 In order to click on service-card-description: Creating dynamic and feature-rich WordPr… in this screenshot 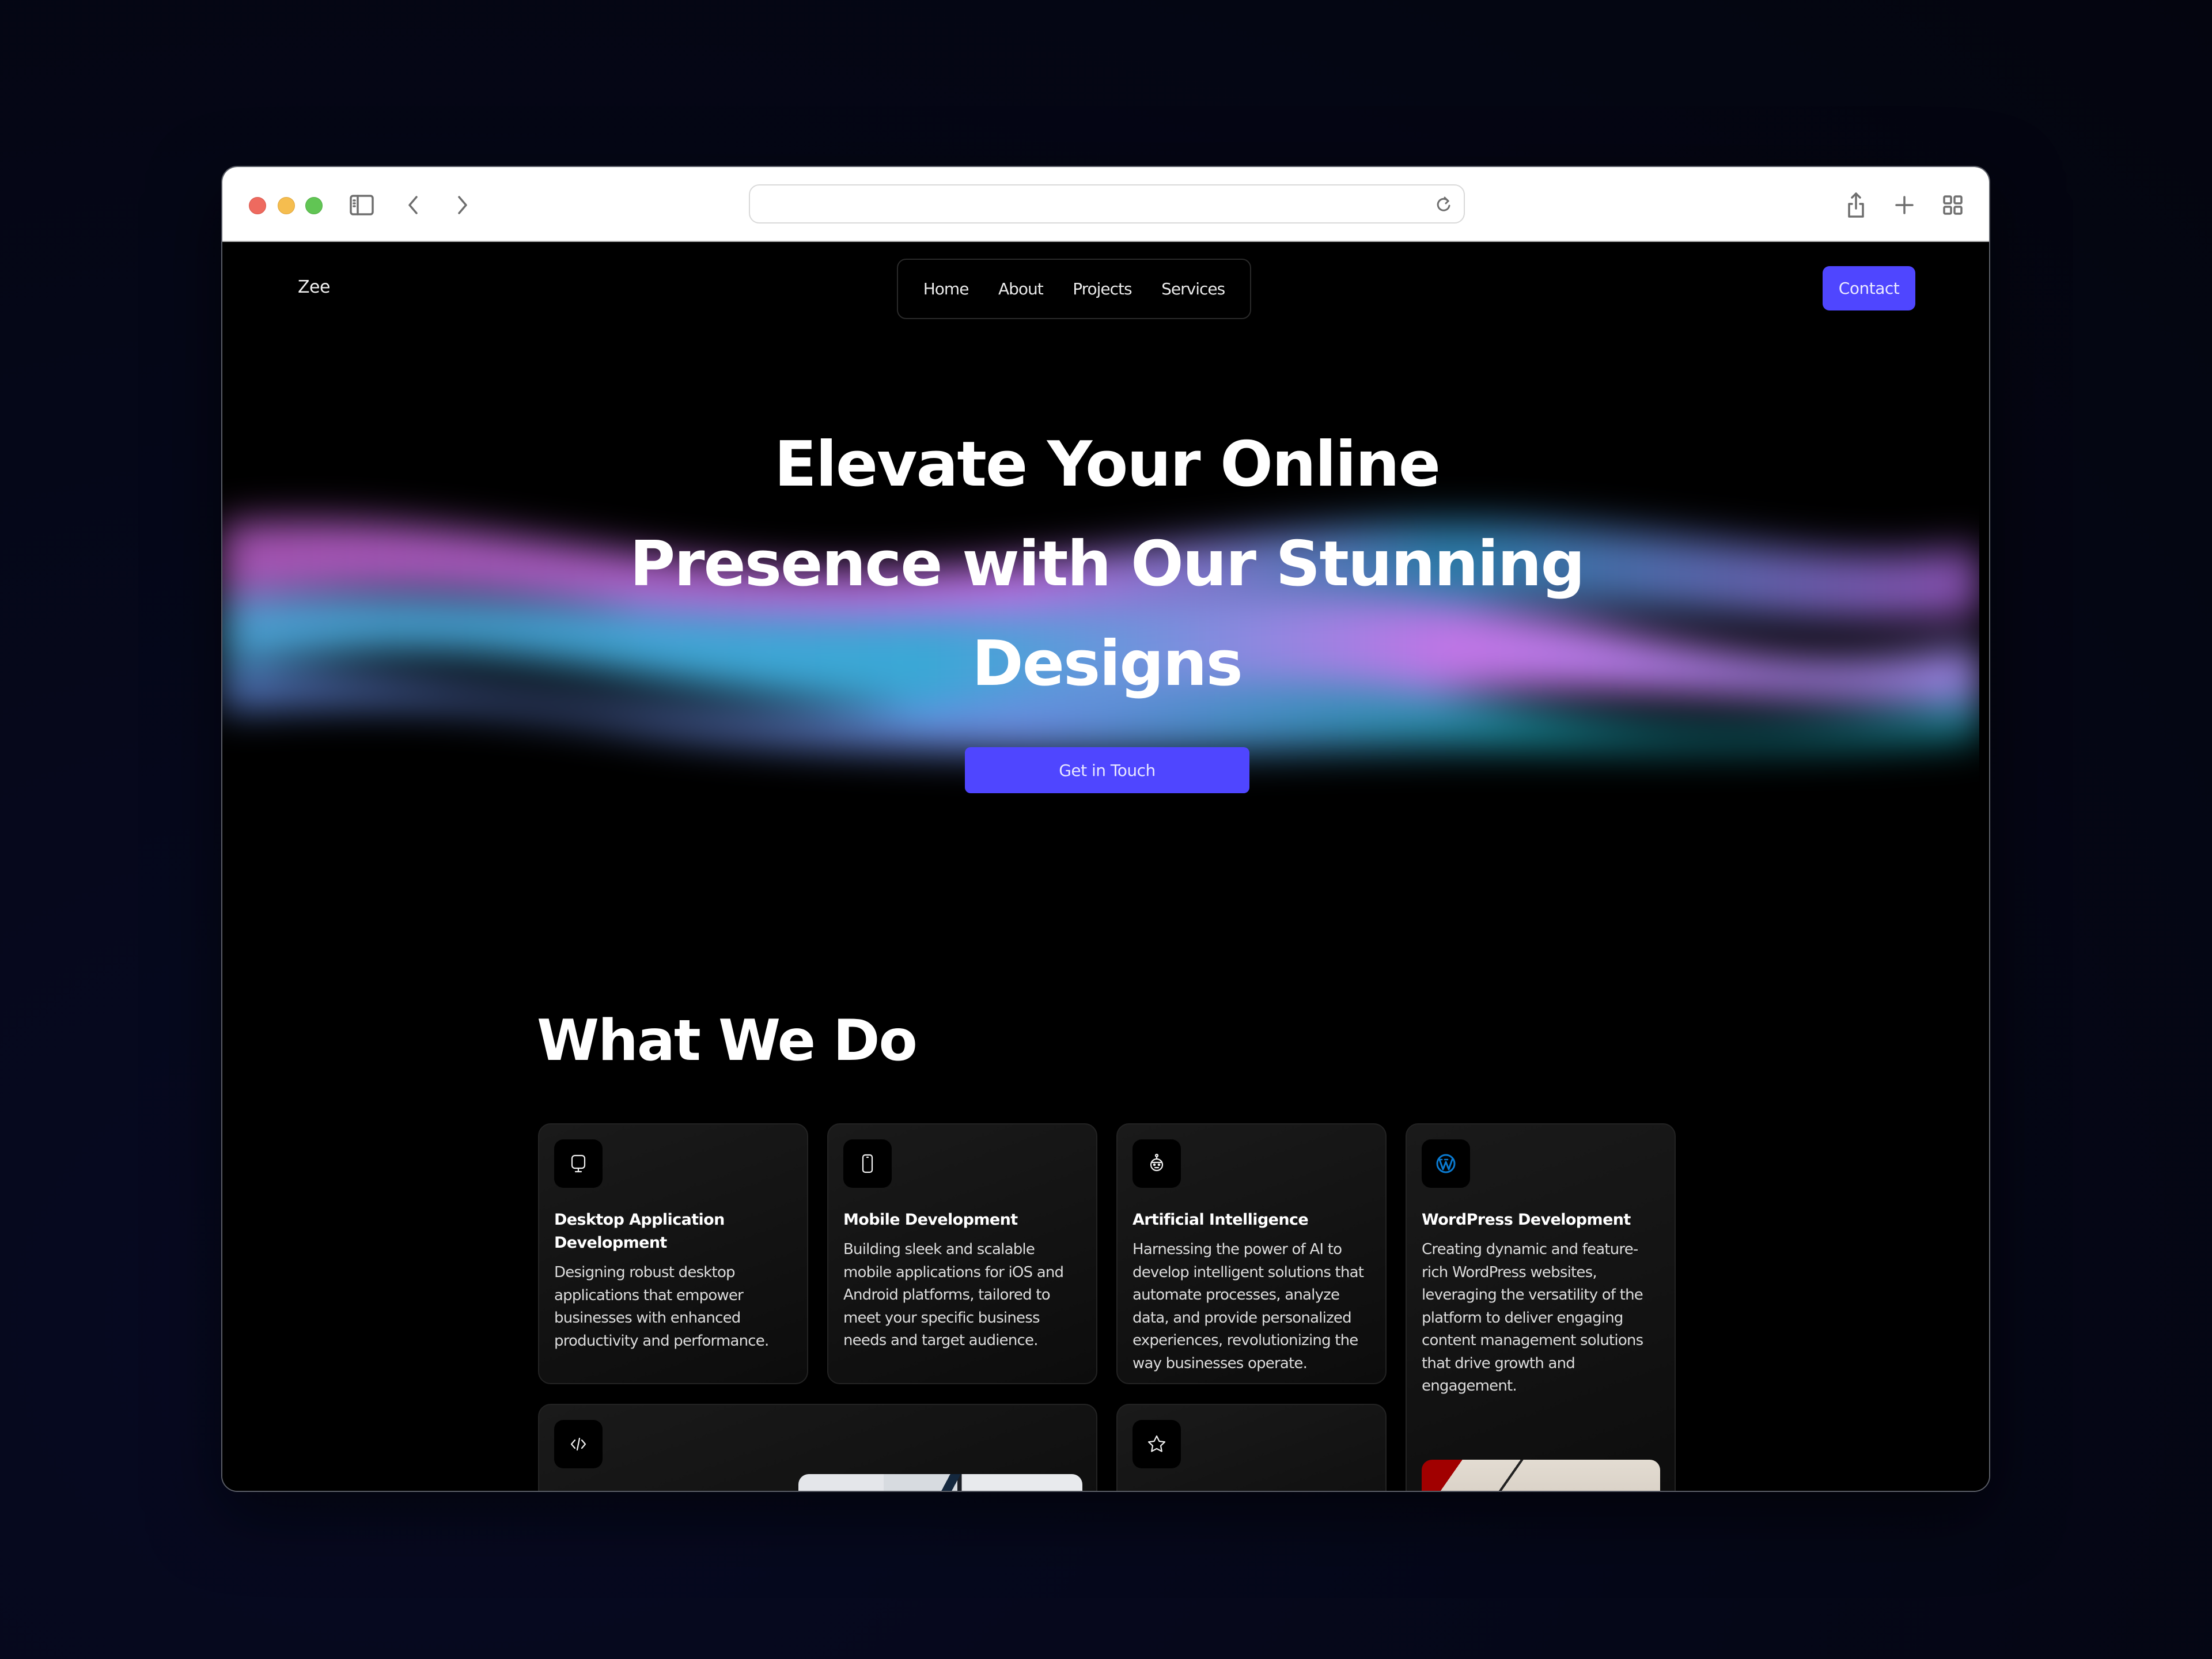, I will do `click(1532, 1318)`.